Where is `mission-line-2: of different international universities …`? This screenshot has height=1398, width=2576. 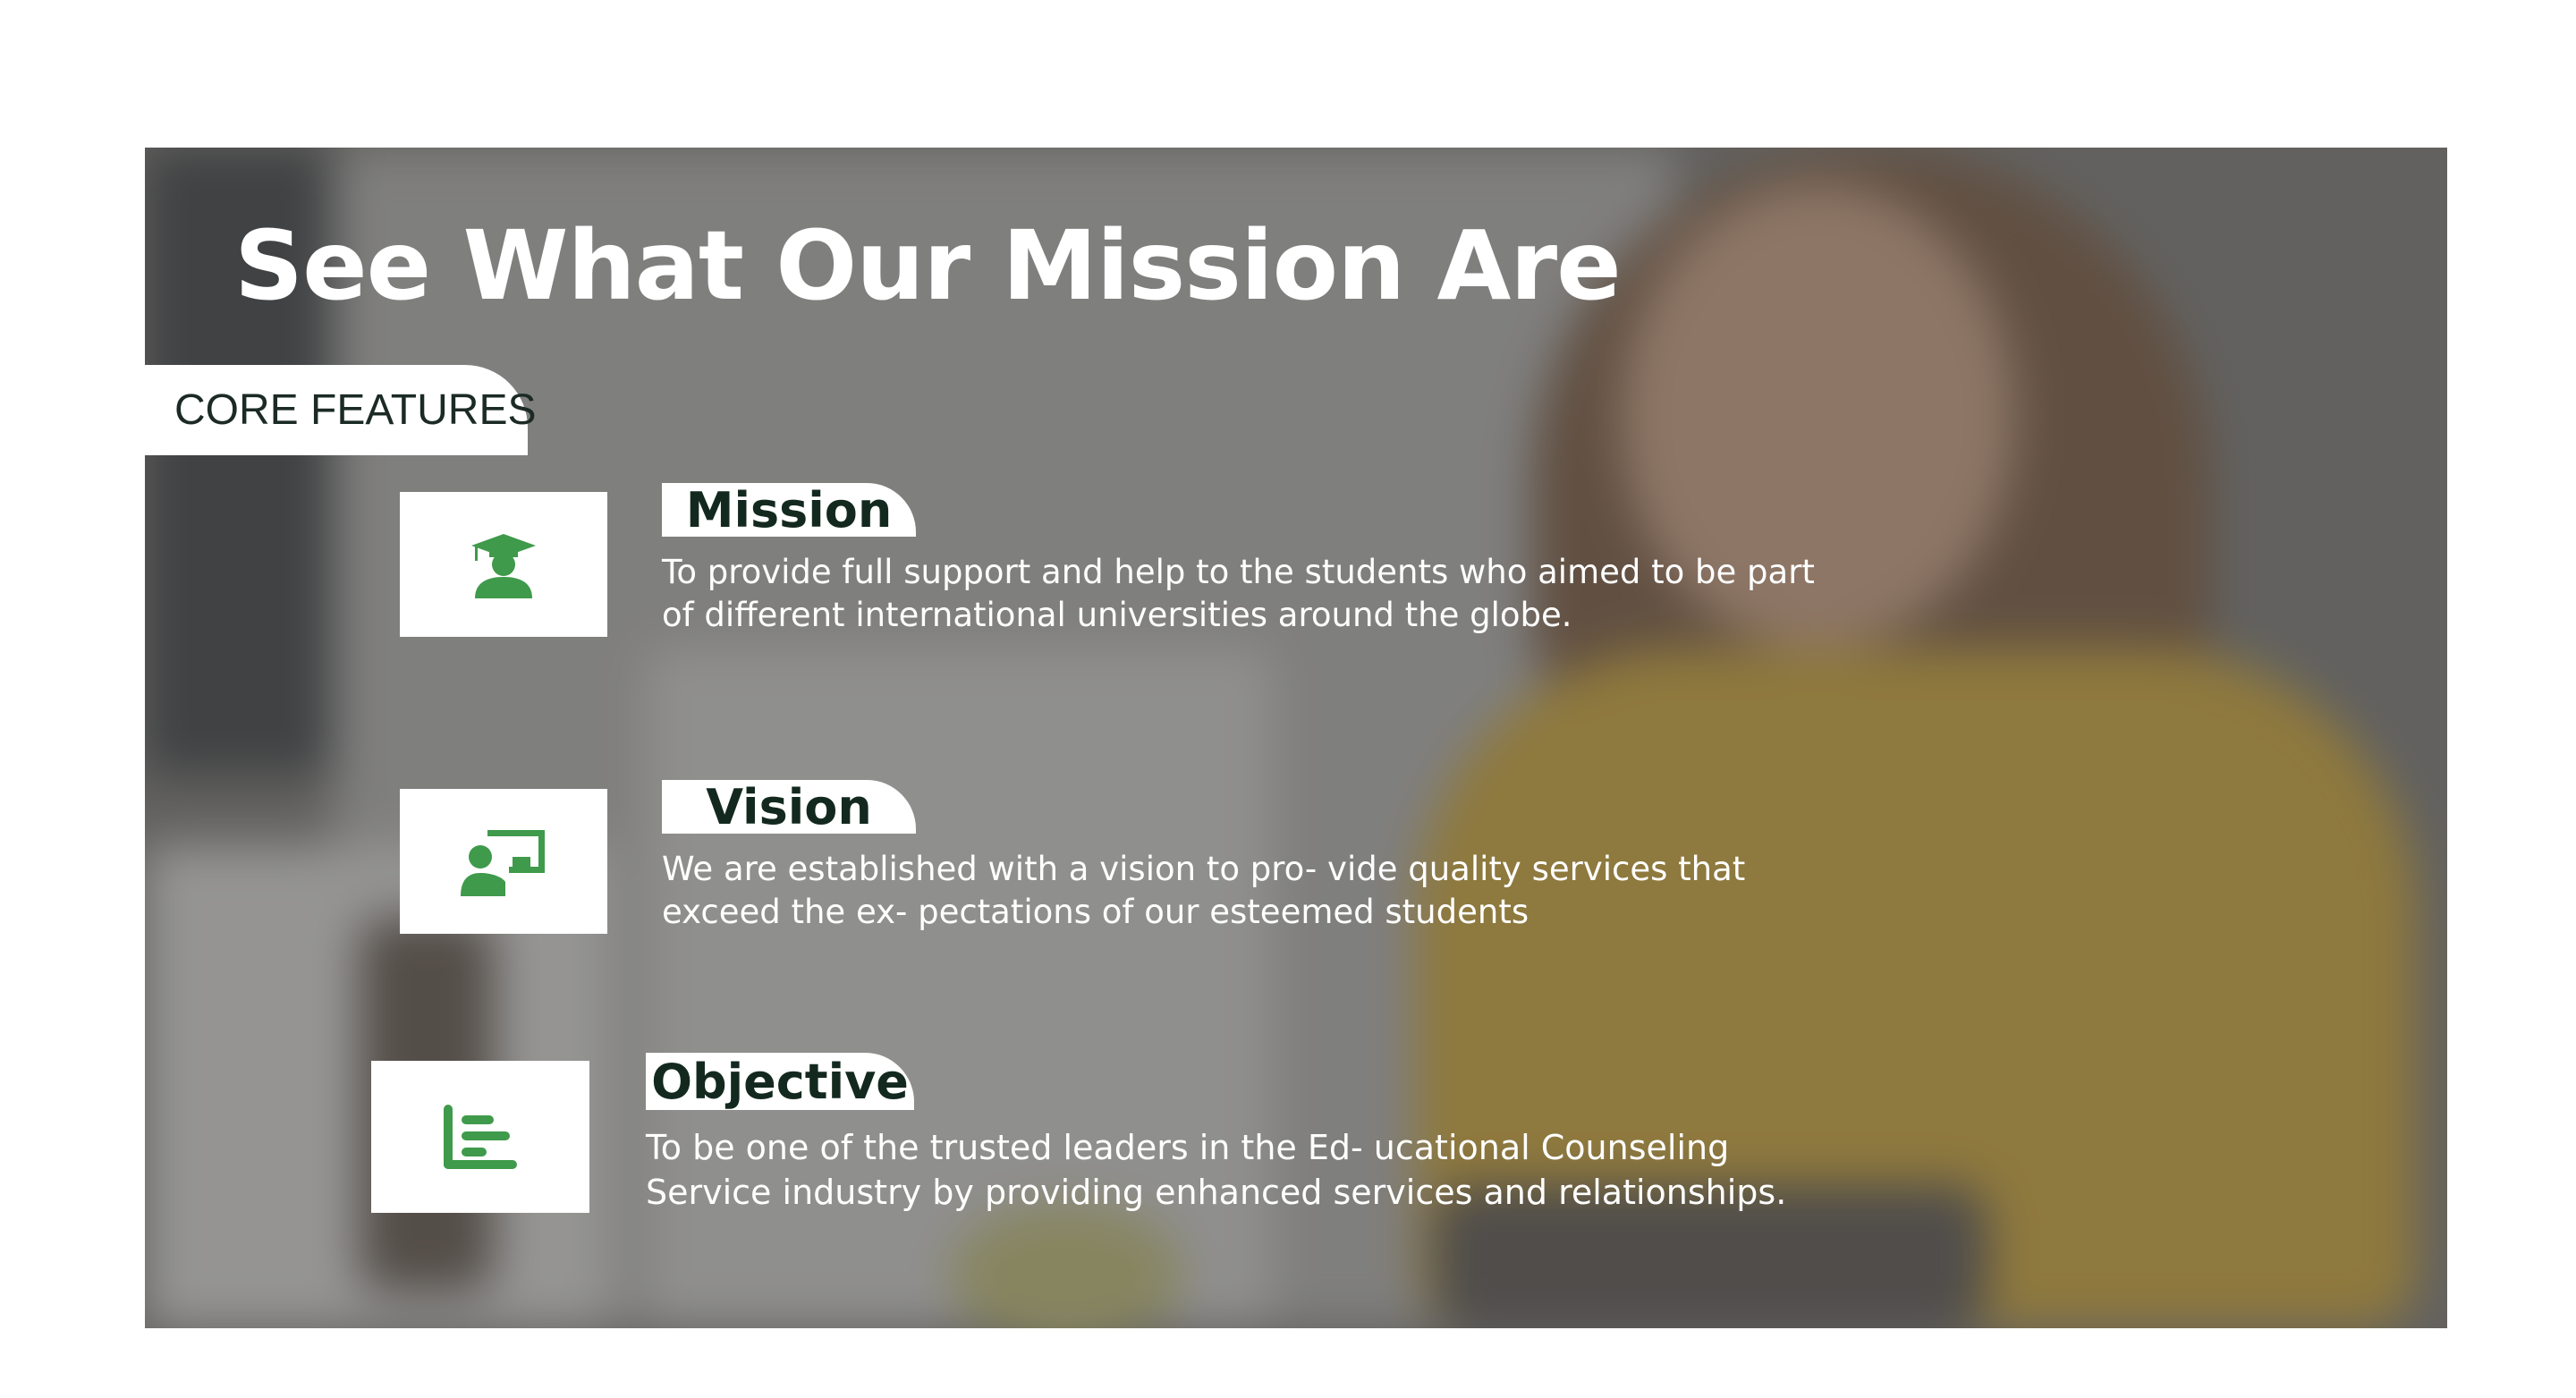
mission-line-2: of different international universities … is located at coordinates (1117, 615).